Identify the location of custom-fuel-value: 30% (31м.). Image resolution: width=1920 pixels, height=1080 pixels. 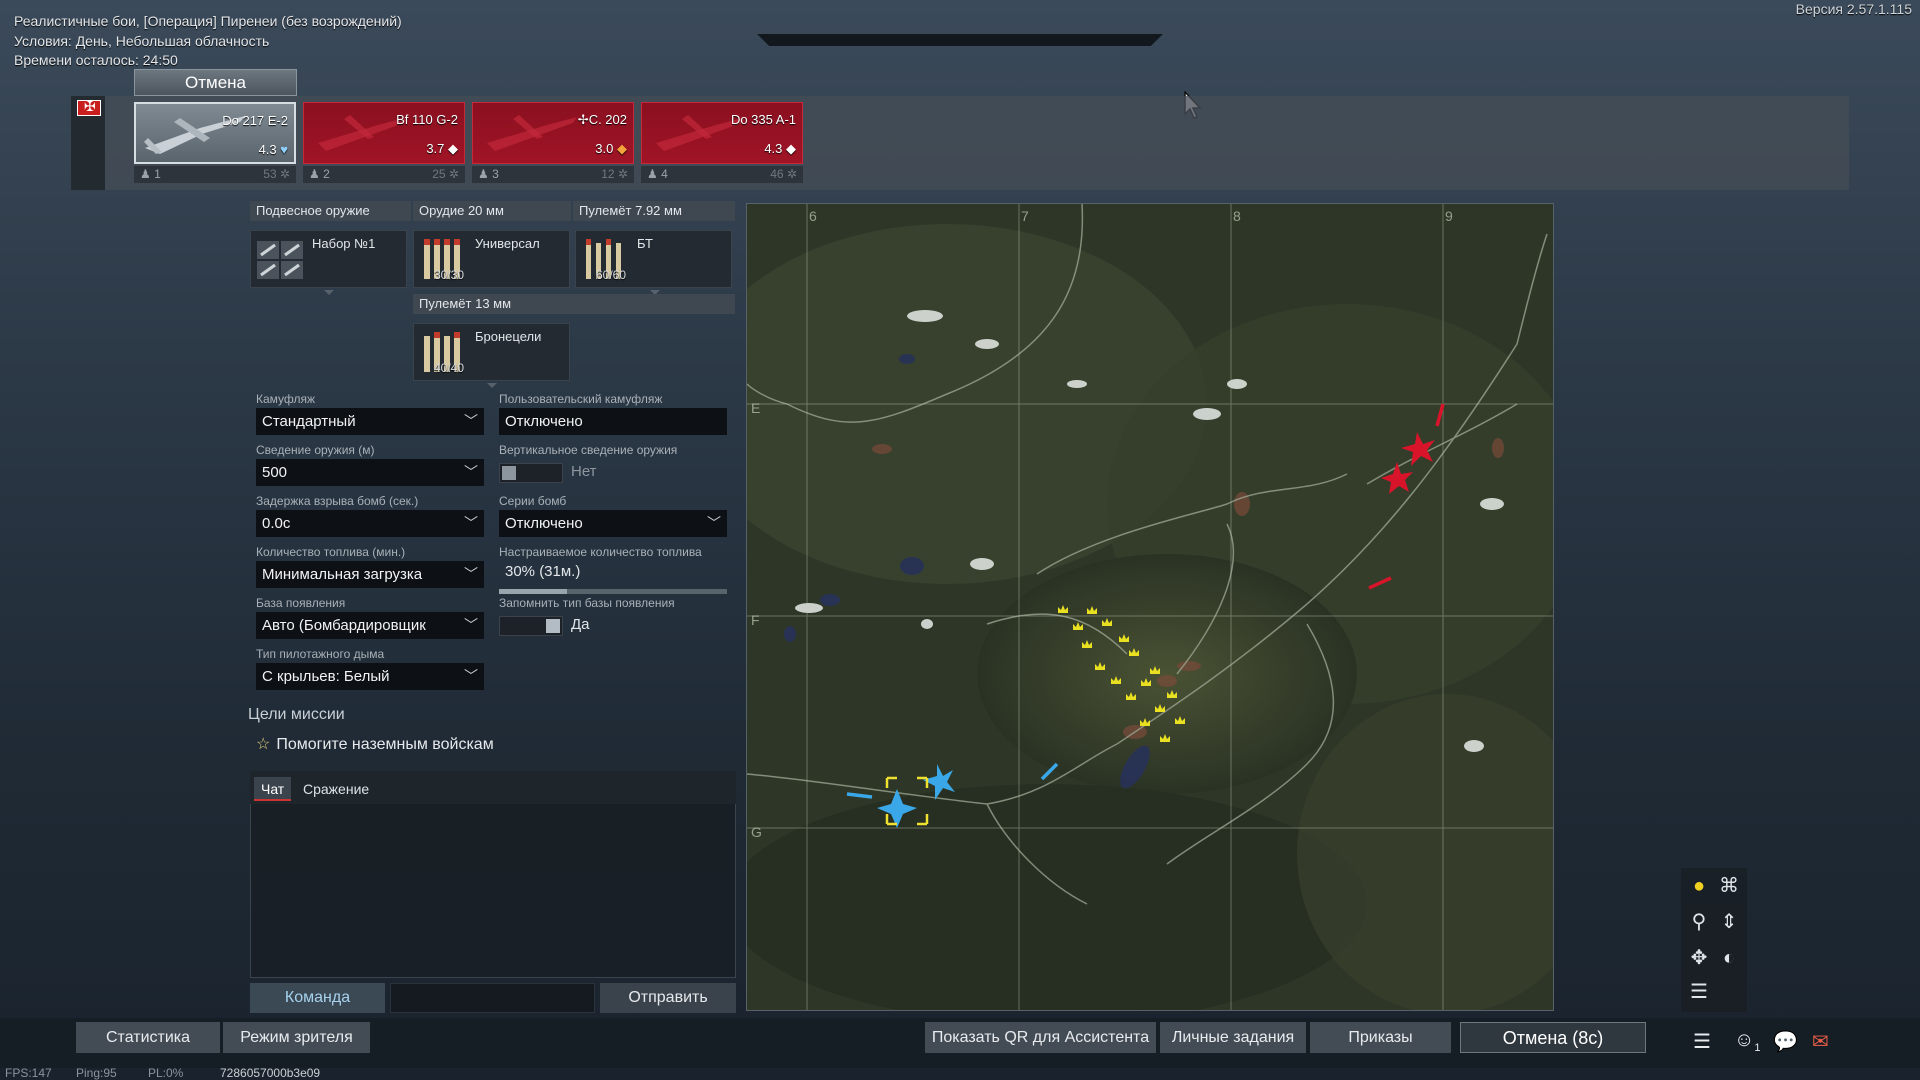
(543, 571).